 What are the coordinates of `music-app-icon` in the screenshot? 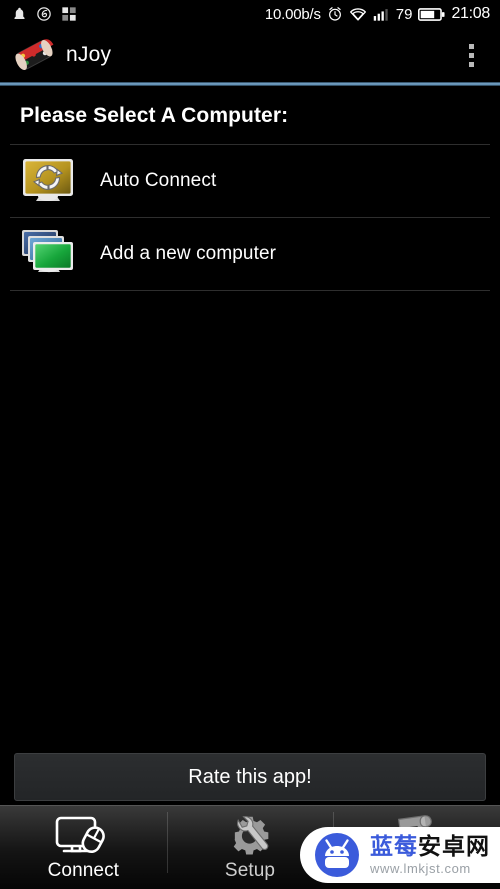 It's located at (44, 14).